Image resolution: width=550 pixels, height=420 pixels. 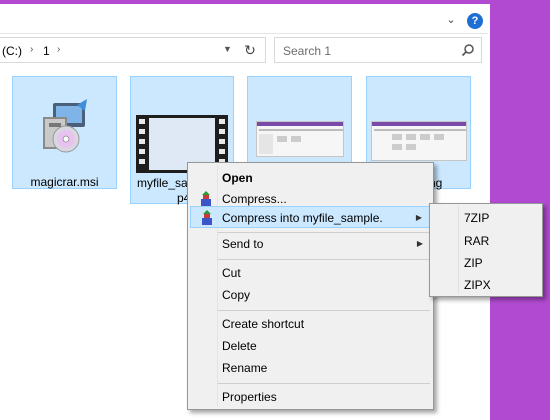 I want to click on refresh-icon: ↻, so click(x=250, y=50).